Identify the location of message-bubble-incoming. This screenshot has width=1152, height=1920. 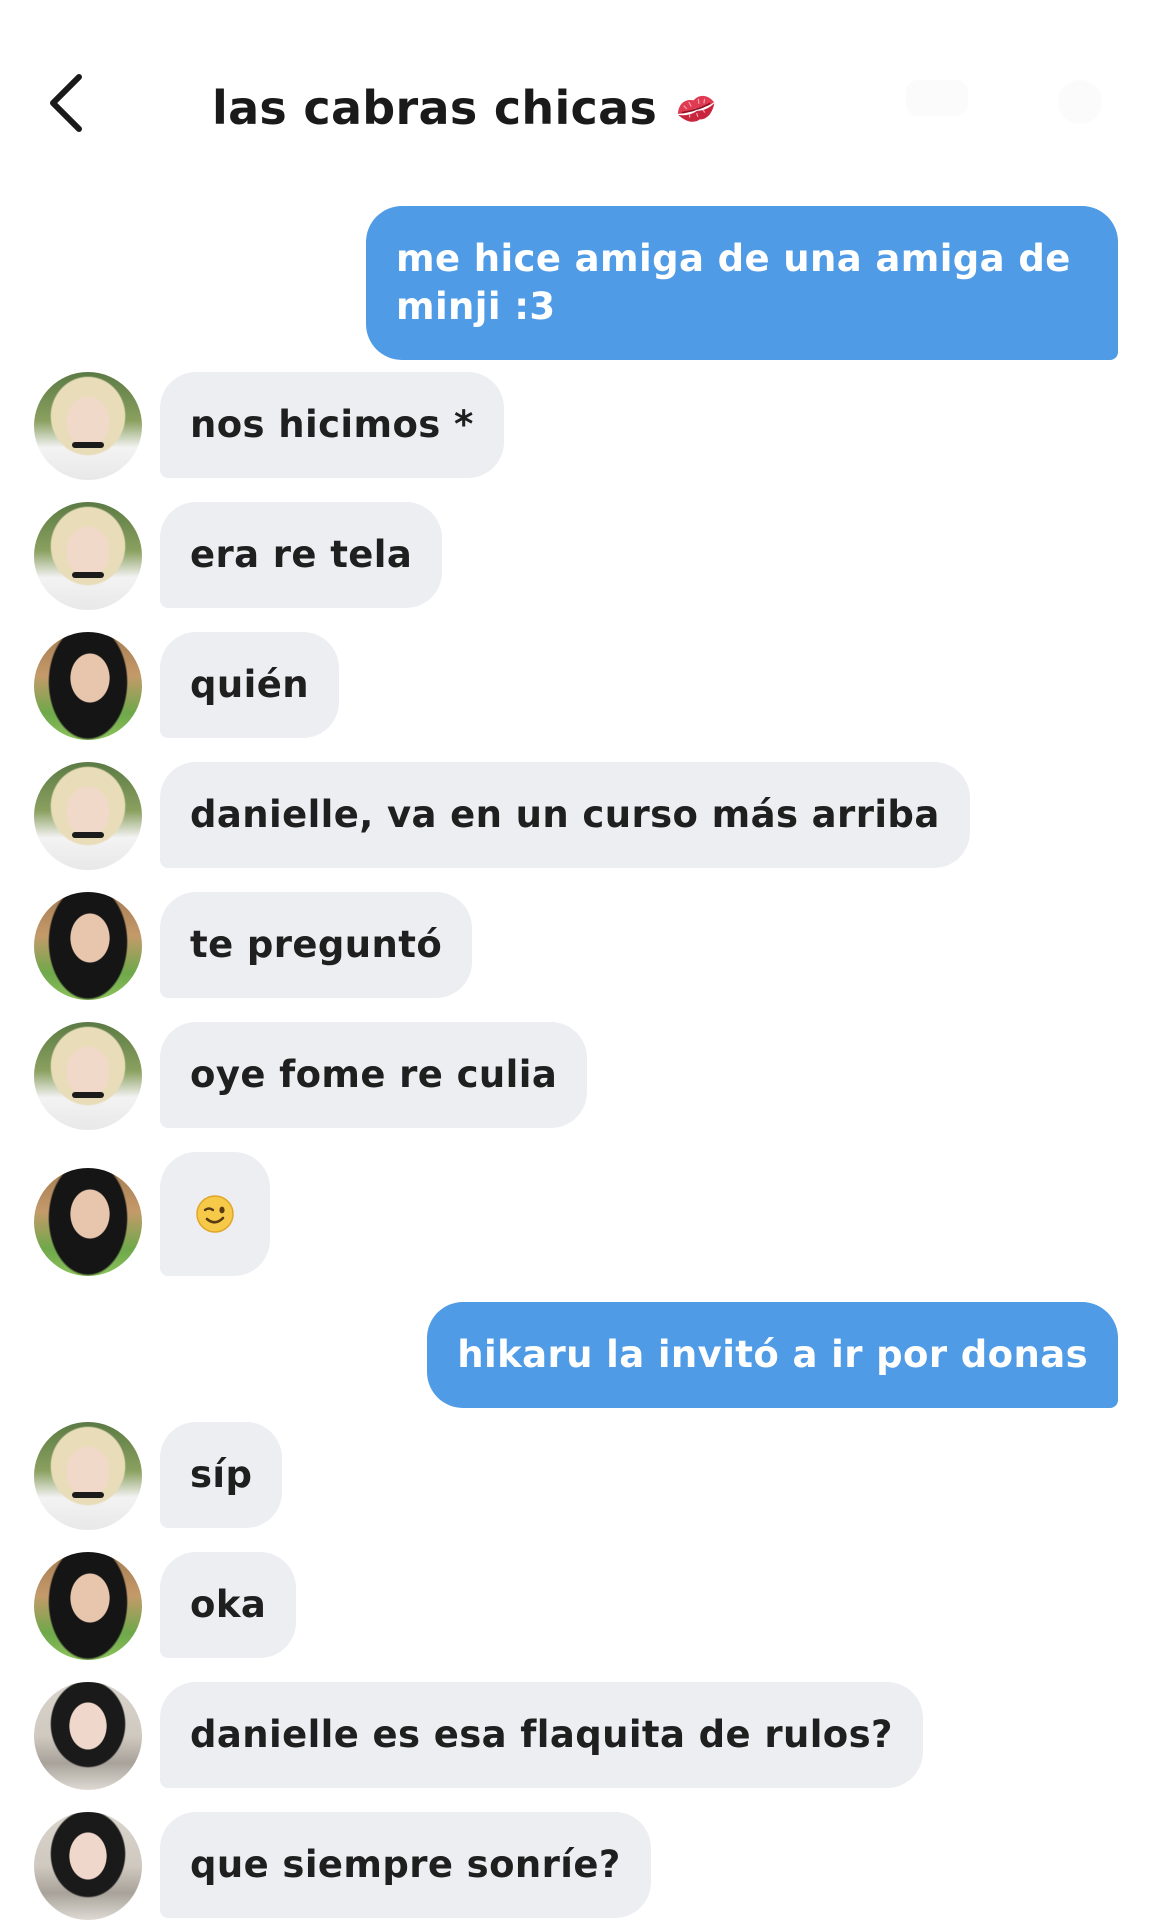
(215, 1214).